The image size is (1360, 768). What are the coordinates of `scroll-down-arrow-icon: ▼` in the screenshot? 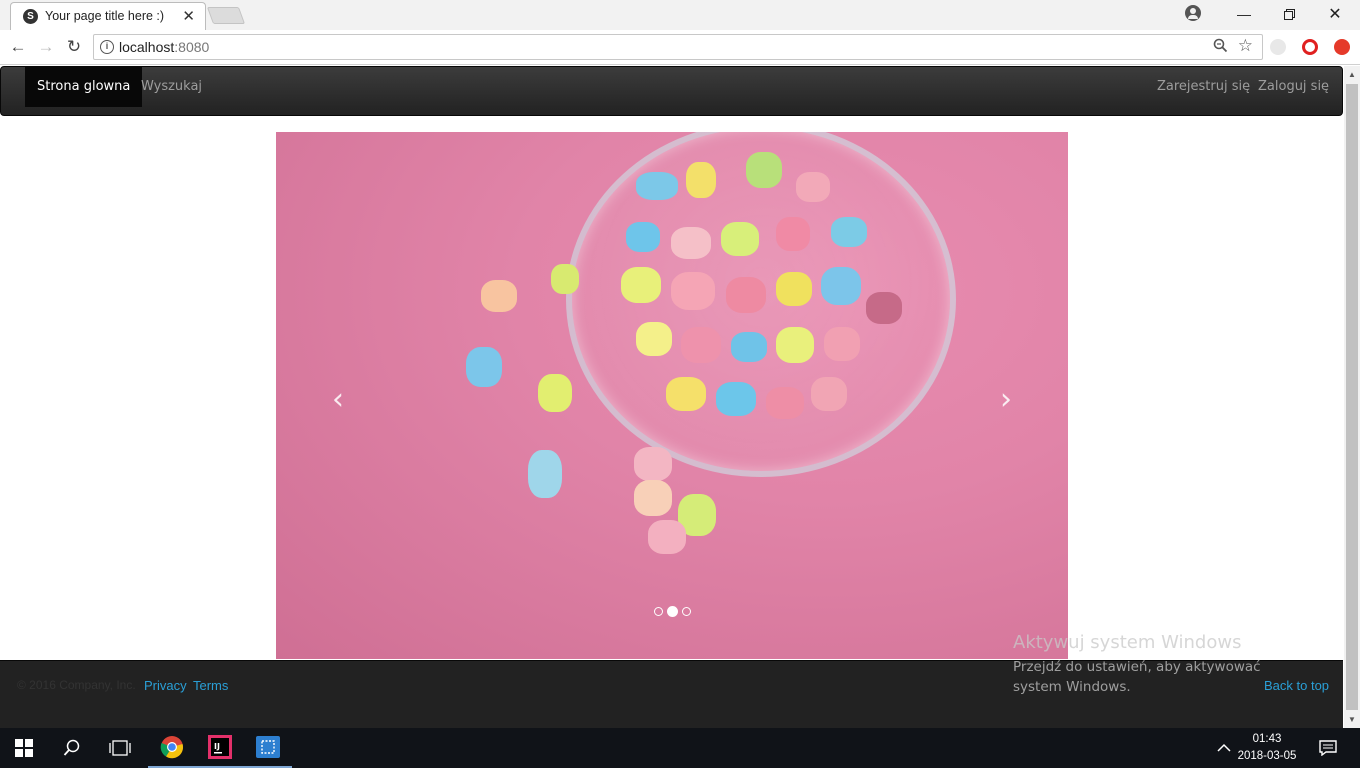 It's located at (1352, 719).